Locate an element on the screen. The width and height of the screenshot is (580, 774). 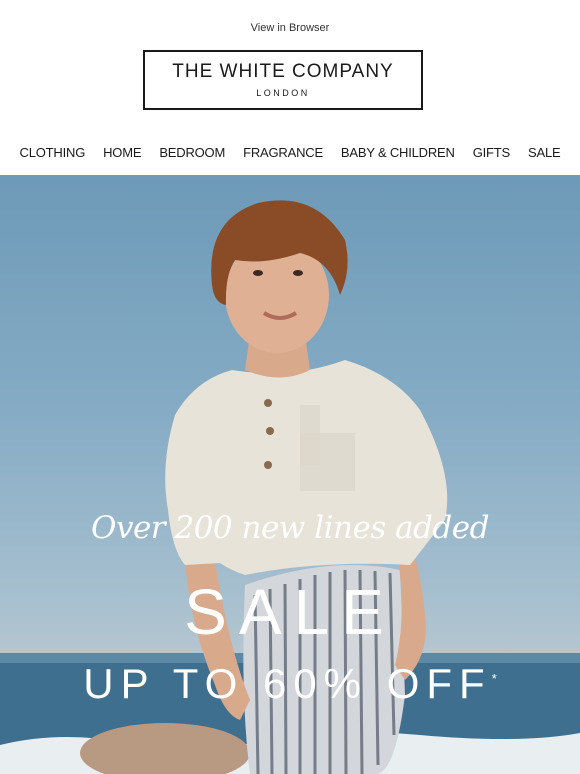
logo-subtitle: LONDON is located at coordinates (283, 93).